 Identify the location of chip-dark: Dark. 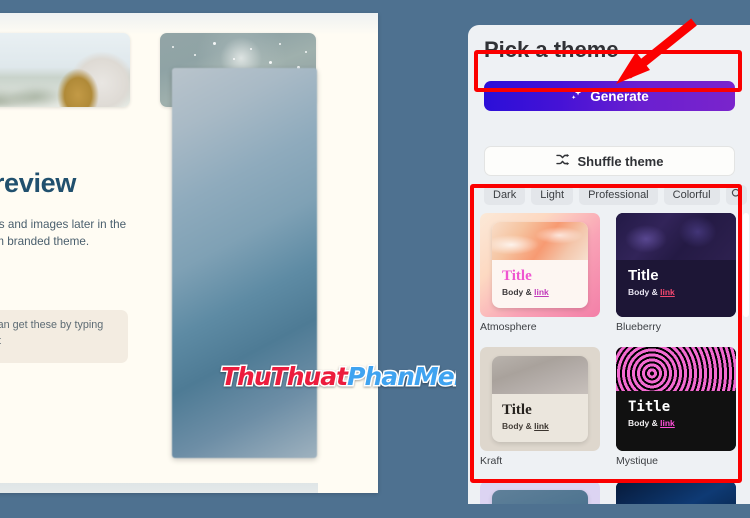
(505, 195).